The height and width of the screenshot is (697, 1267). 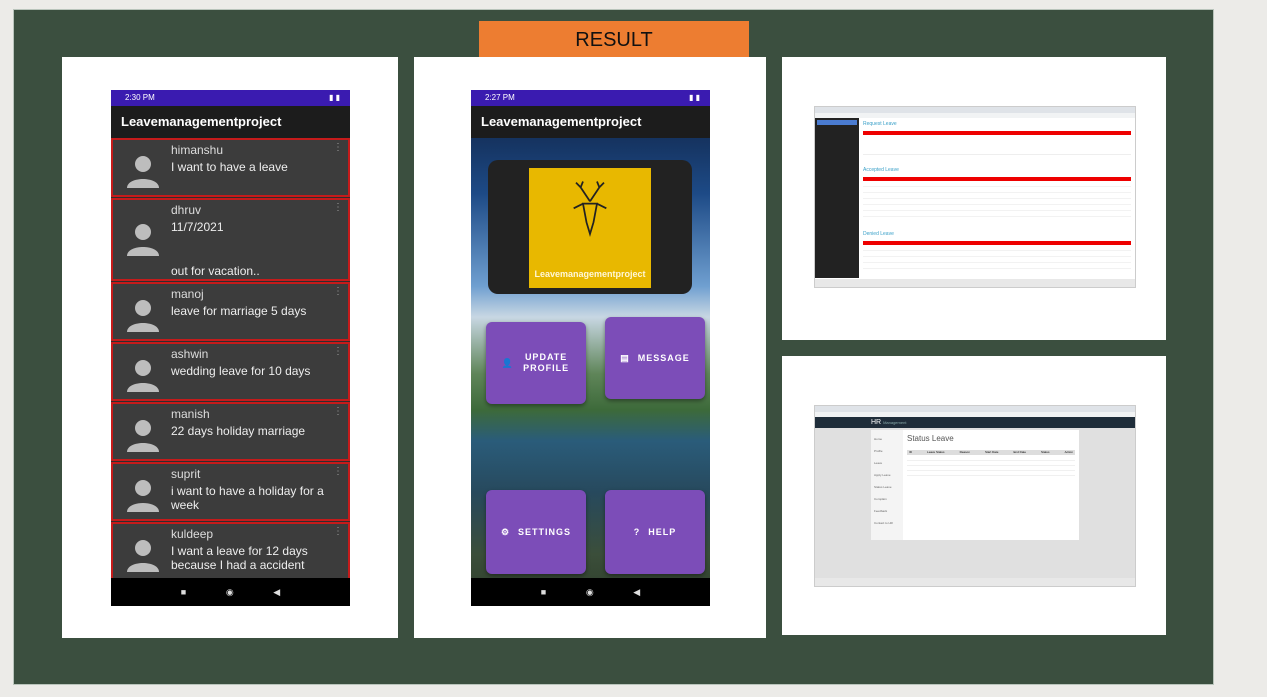 What do you see at coordinates (334, 97) in the screenshot?
I see `status-icons: ▮ ▮` at bounding box center [334, 97].